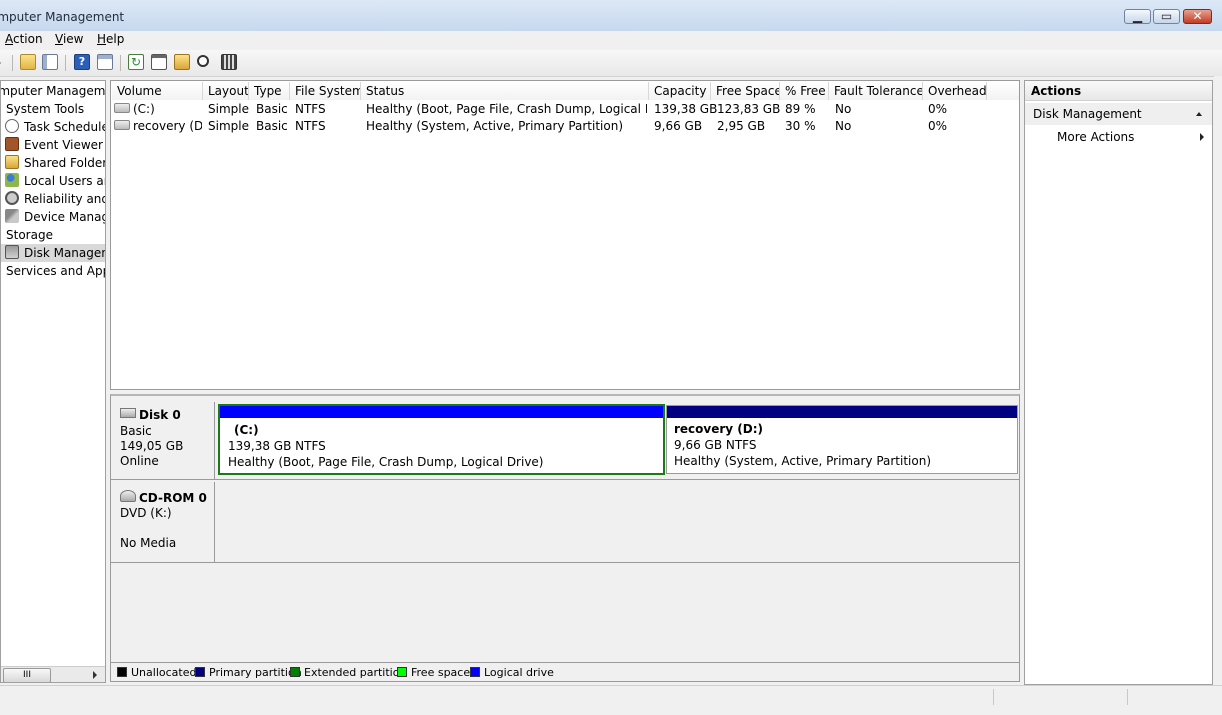  I want to click on forward-icon, so click(0, 63).